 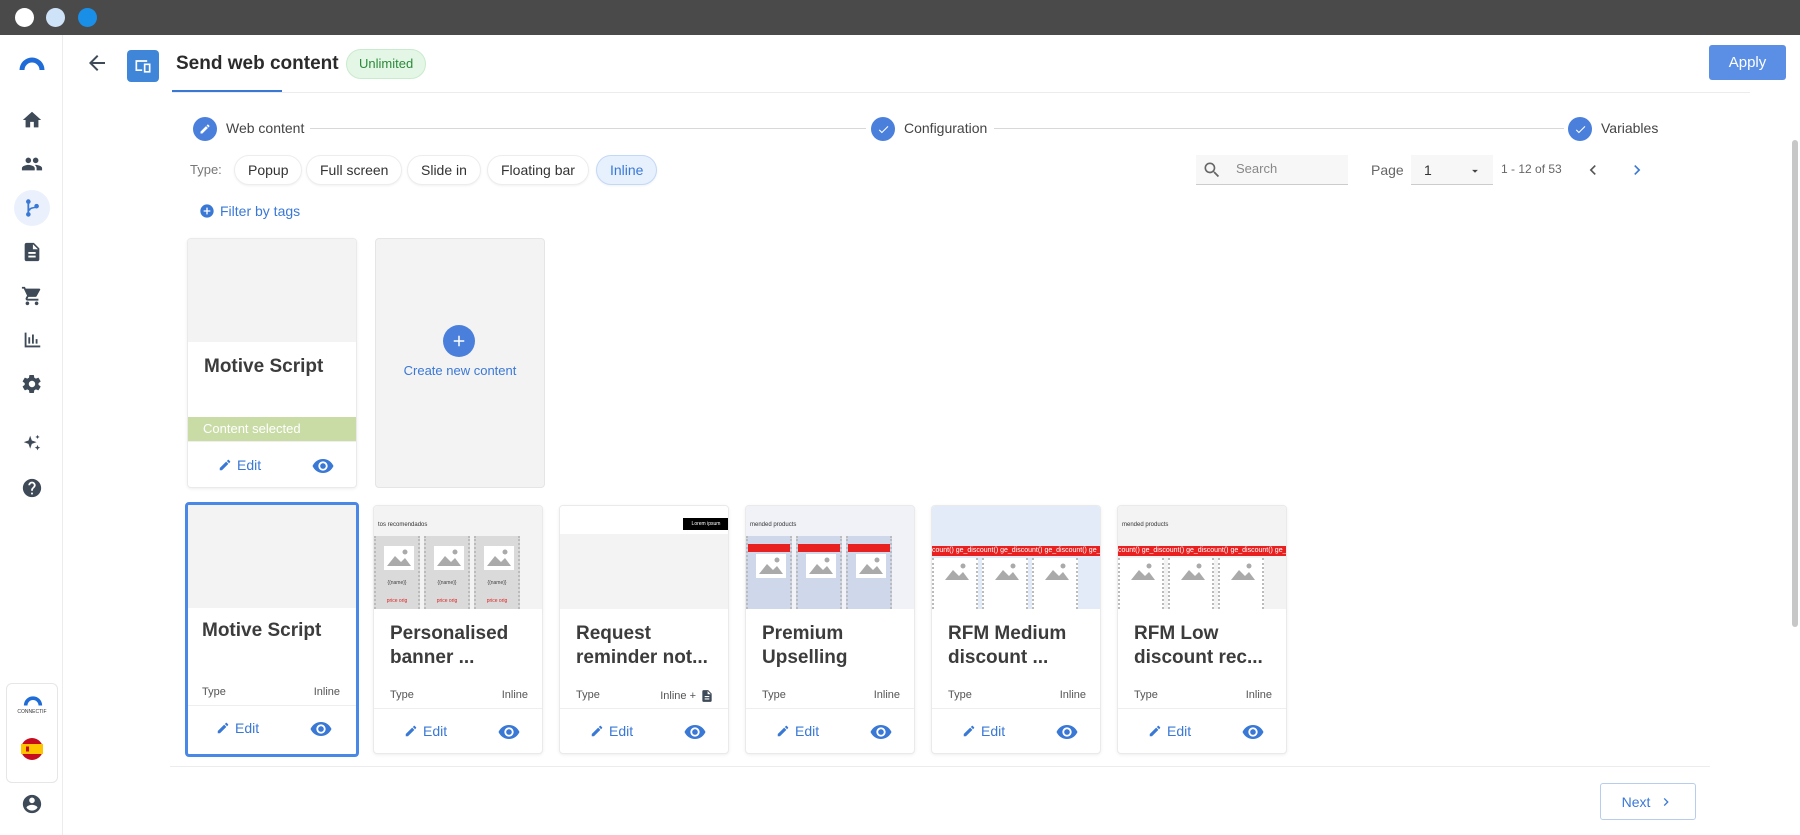 What do you see at coordinates (1648, 801) in the screenshot?
I see `next-button: Next` at bounding box center [1648, 801].